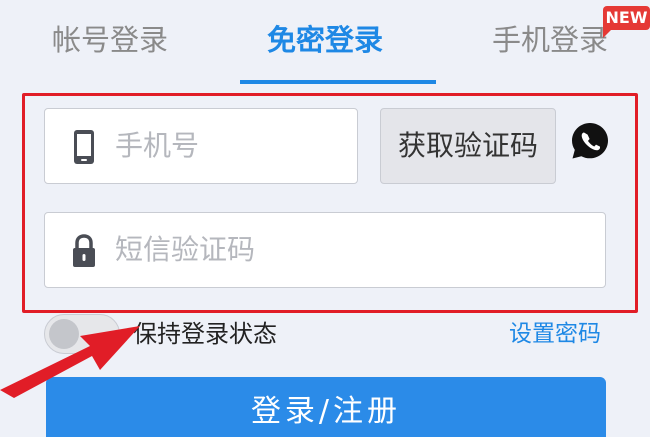 The image size is (650, 437). I want to click on padlock-icon, so click(84, 250).